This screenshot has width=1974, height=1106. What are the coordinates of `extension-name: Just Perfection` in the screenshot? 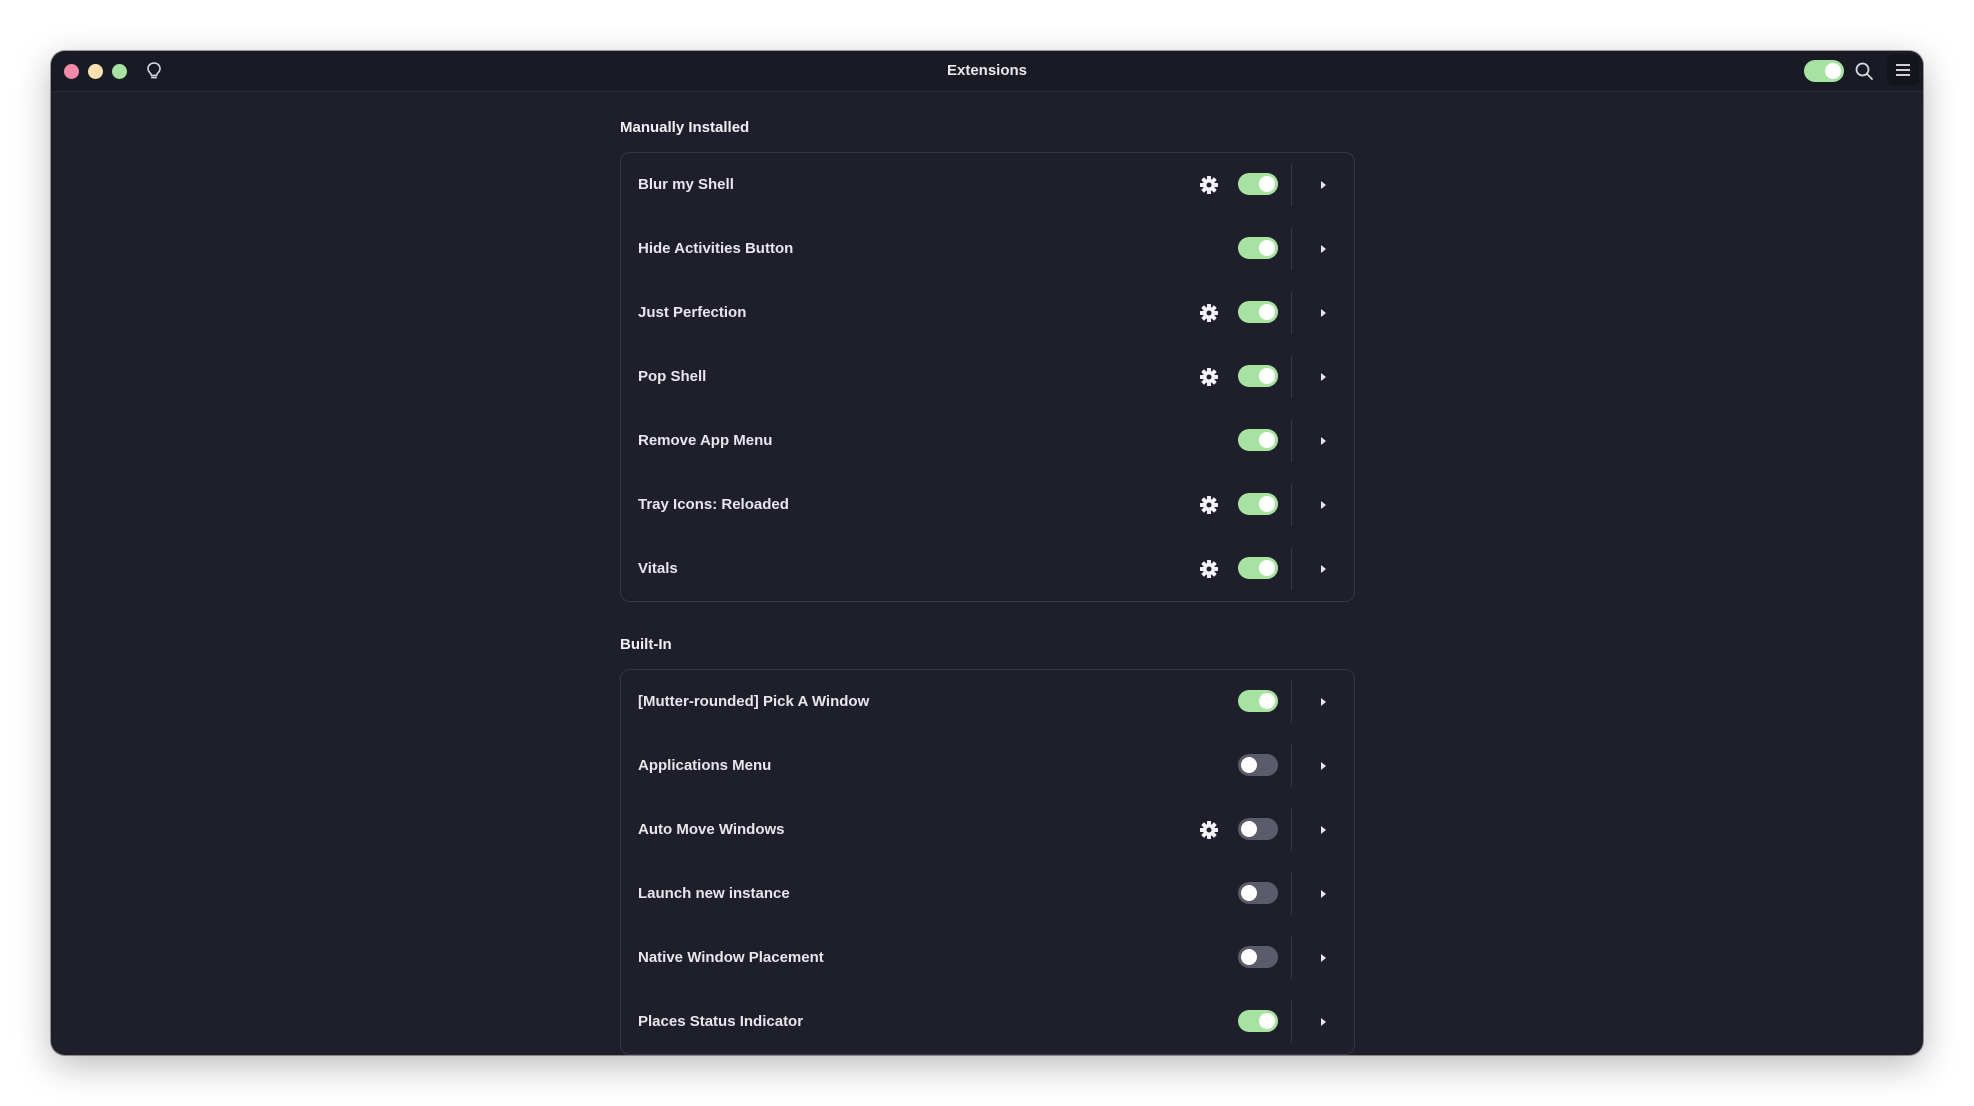 It's located at (692, 312).